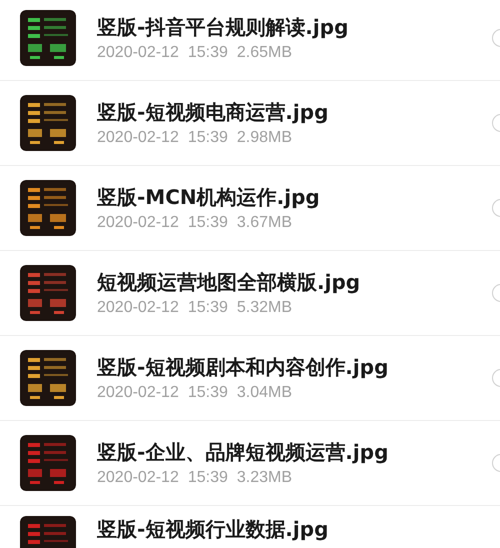 The width and height of the screenshot is (500, 548). Describe the element at coordinates (264, 222) in the screenshot. I see `file-size: 3.67MB` at that location.